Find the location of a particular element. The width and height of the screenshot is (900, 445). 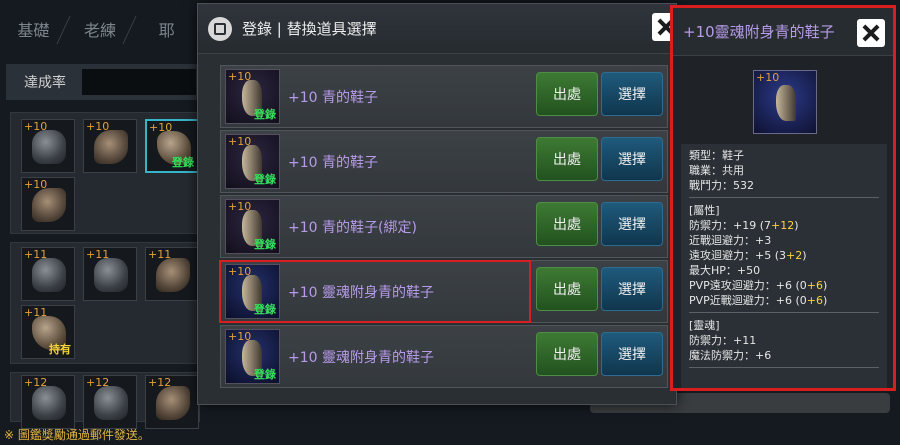

achievement-rate-label: 達成率 is located at coordinates (45, 83).